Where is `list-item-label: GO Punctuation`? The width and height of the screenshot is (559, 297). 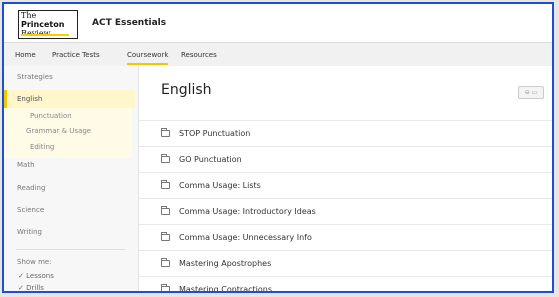
list-item-label: GO Punctuation is located at coordinates (210, 159).